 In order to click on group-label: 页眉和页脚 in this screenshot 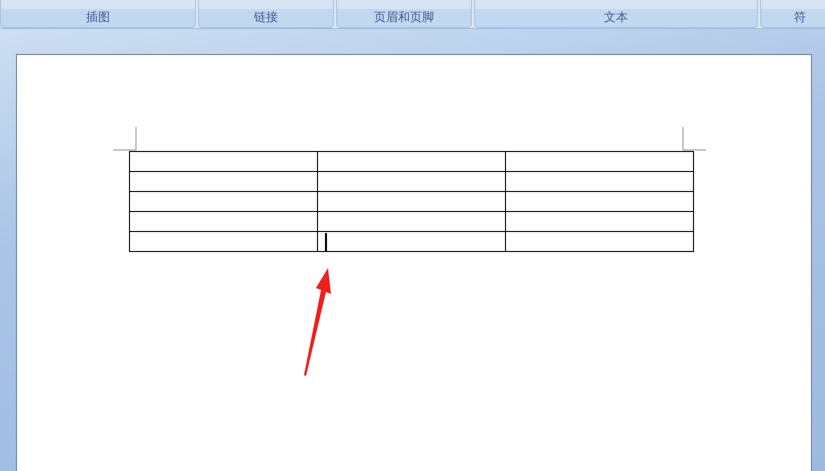, I will do `click(404, 17)`.